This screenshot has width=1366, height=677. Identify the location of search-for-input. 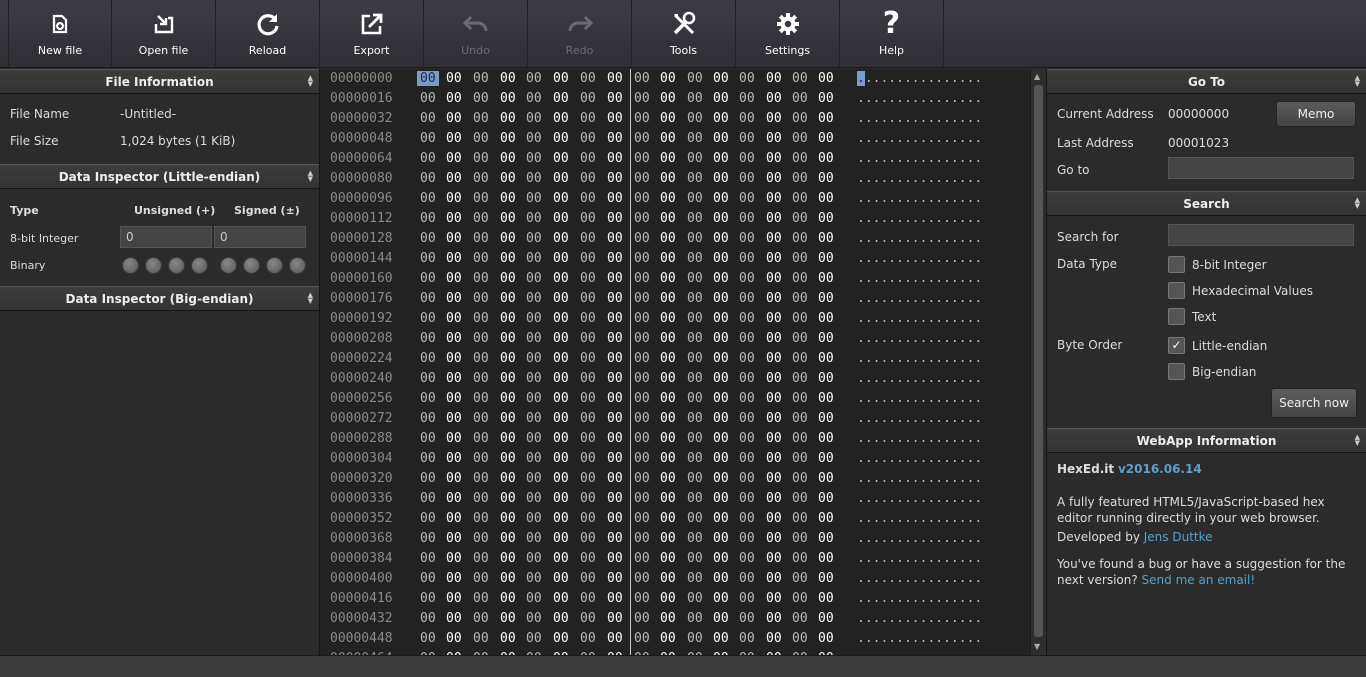
(1261, 235).